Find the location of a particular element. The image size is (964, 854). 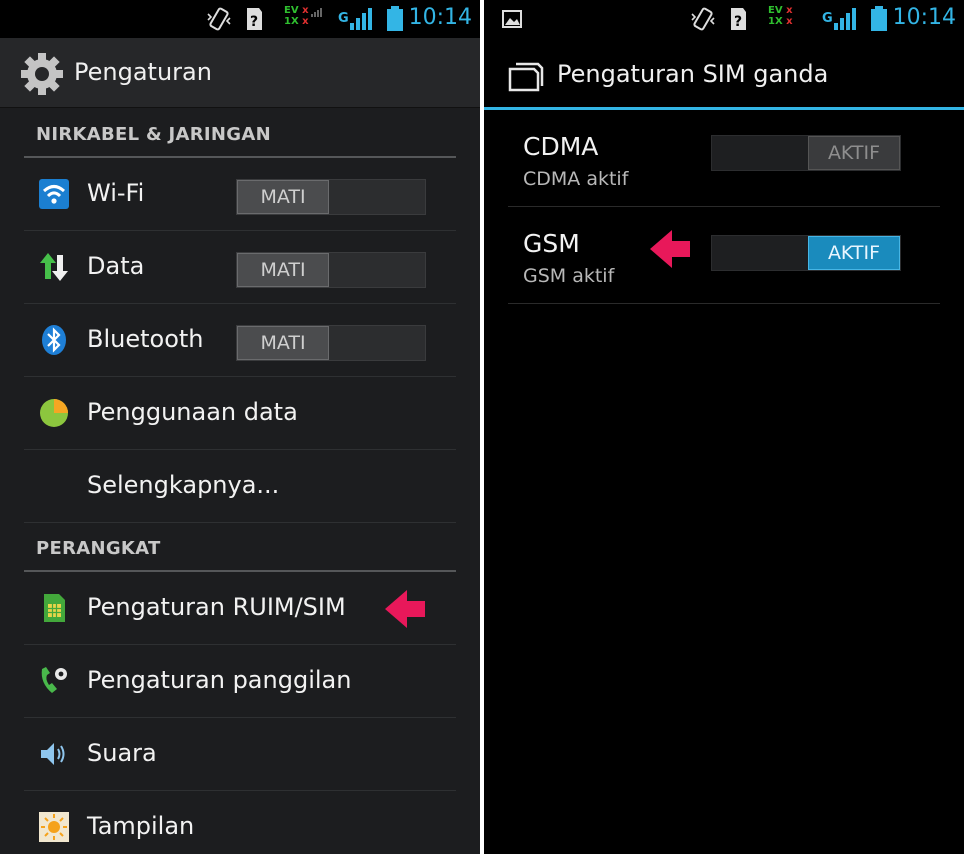

settings-item-bluetooth: Bluetooth MATI is located at coordinates (240, 340).